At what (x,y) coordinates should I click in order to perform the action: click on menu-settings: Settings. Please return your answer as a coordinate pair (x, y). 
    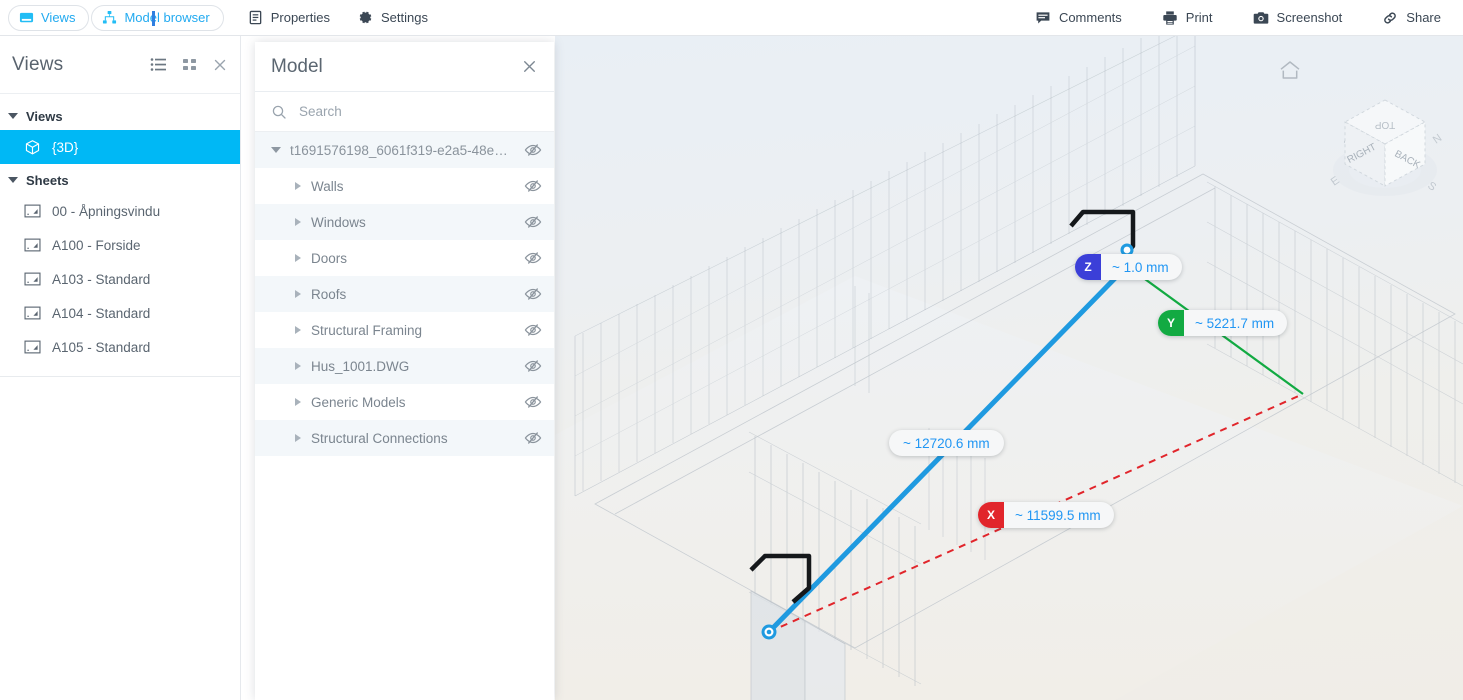
    Looking at the image, I should click on (393, 18).